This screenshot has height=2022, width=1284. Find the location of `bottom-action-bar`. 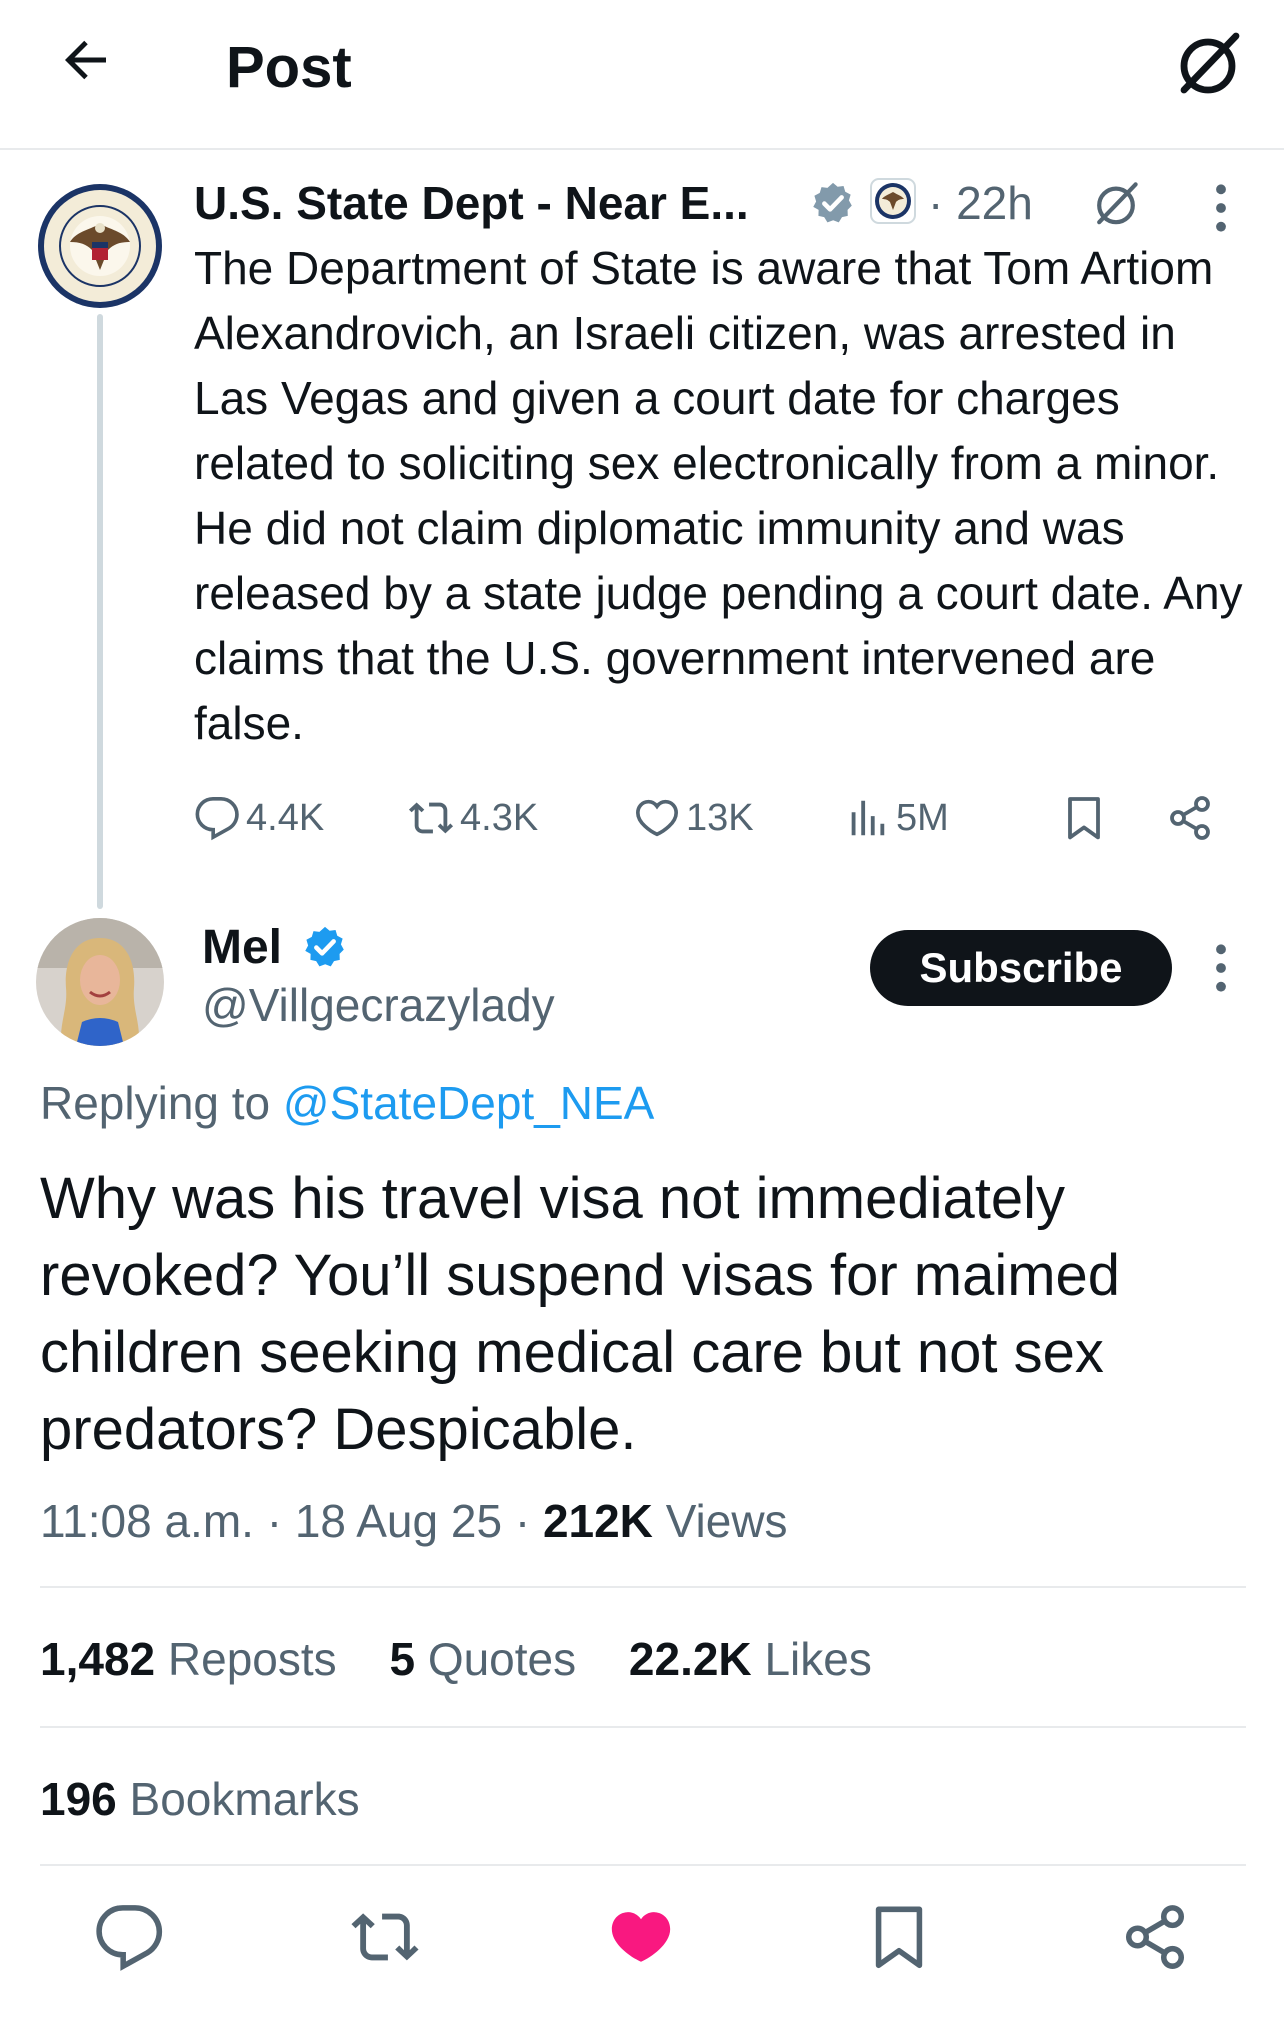

bottom-action-bar is located at coordinates (642, 1941).